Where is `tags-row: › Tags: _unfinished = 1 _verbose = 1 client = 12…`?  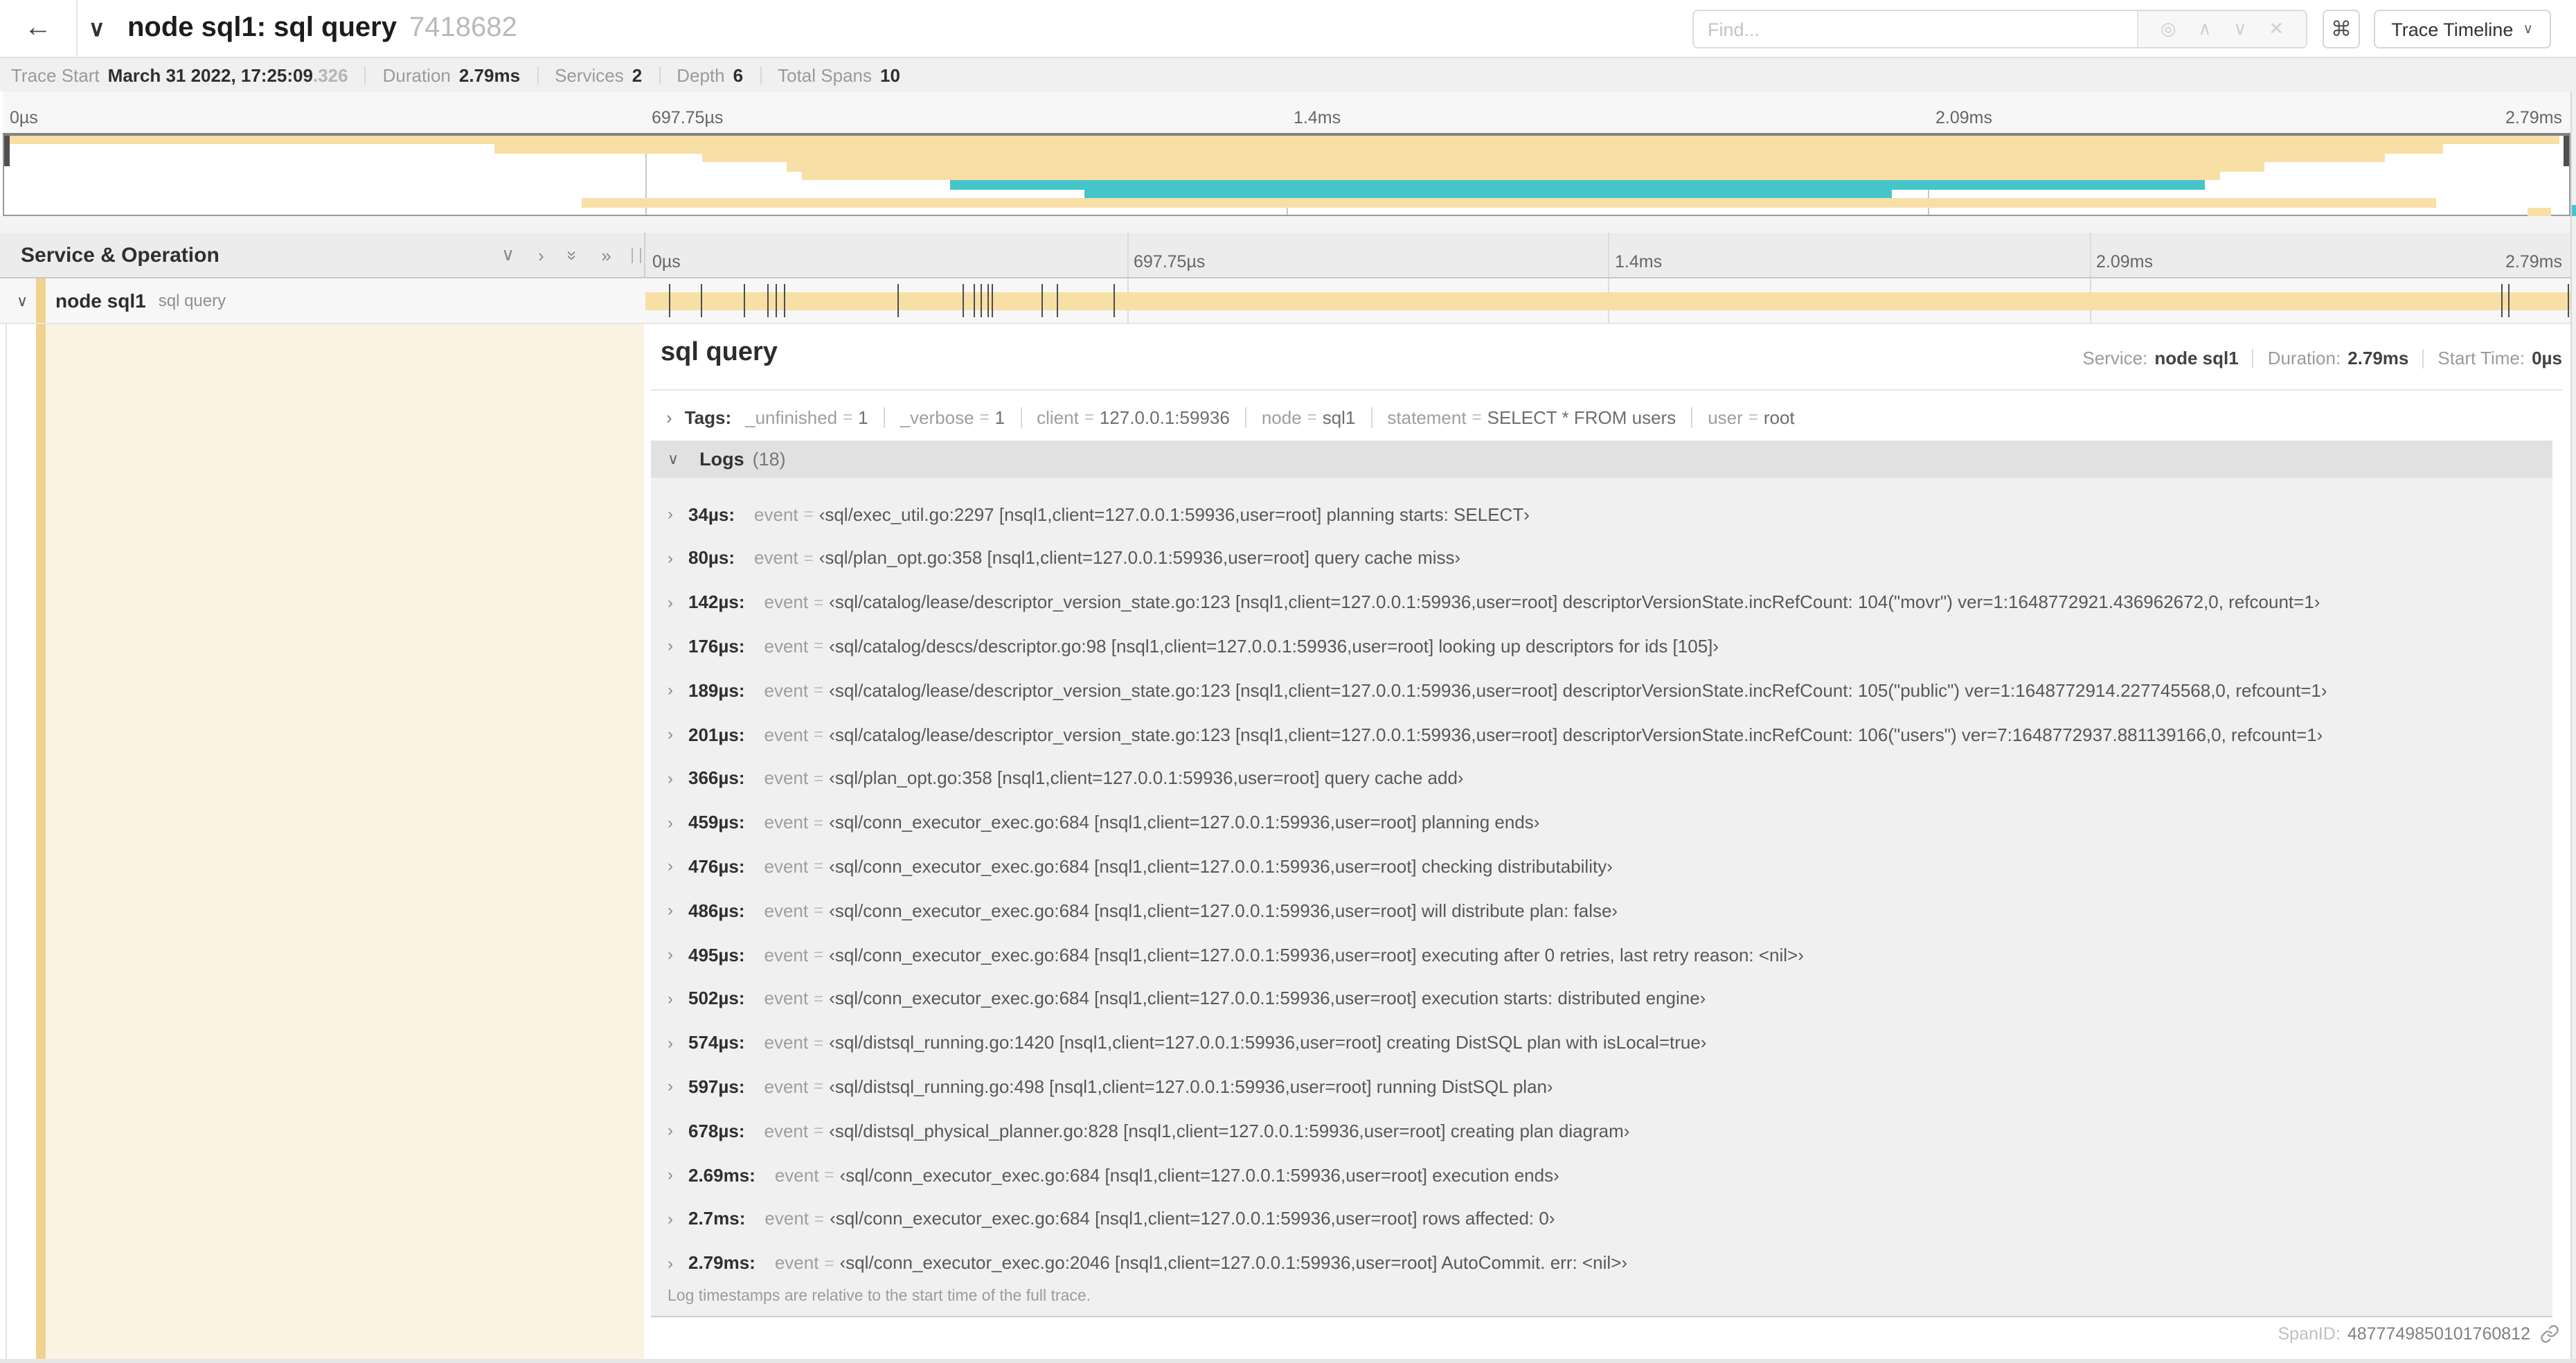 tags-row: › Tags: _unfinished = 1 _verbose = 1 client = 12… is located at coordinates (1230, 417).